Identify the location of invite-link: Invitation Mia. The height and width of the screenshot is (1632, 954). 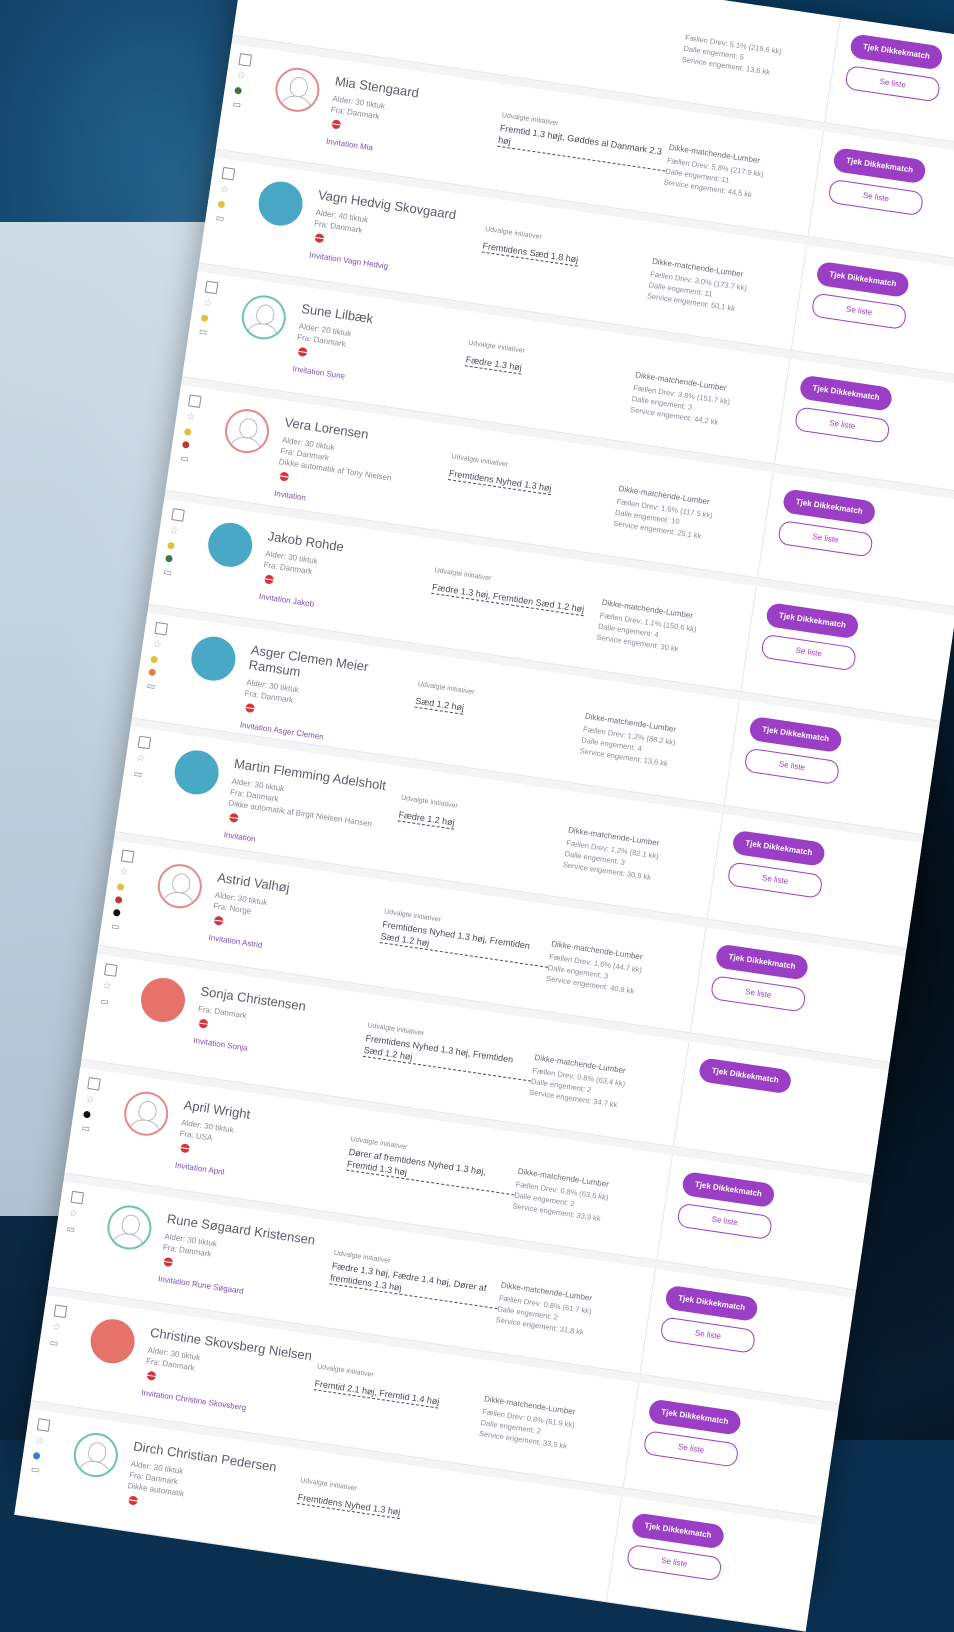
(410, 154).